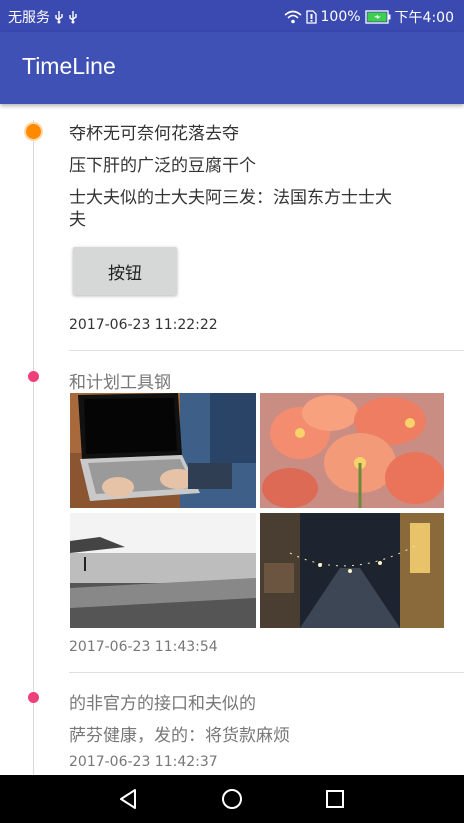  I want to click on carrier-text: 无服务, so click(29, 18).